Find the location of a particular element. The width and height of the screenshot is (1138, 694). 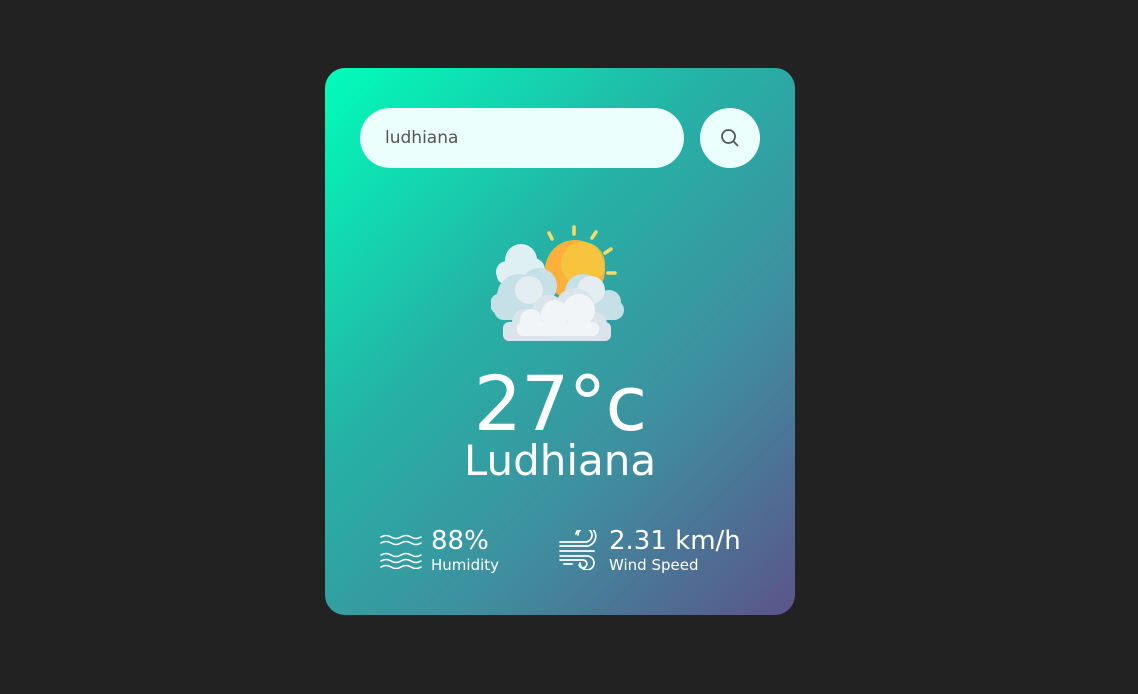

humidity-label: Humidity is located at coordinates (465, 565).